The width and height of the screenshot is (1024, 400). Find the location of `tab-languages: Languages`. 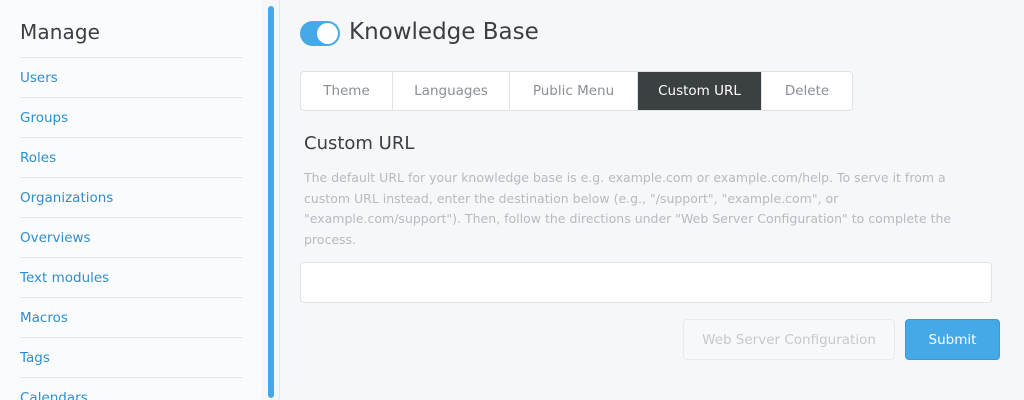

tab-languages: Languages is located at coordinates (451, 91).